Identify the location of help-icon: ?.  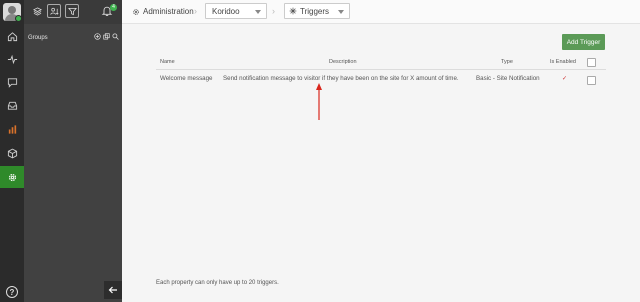
(12, 292).